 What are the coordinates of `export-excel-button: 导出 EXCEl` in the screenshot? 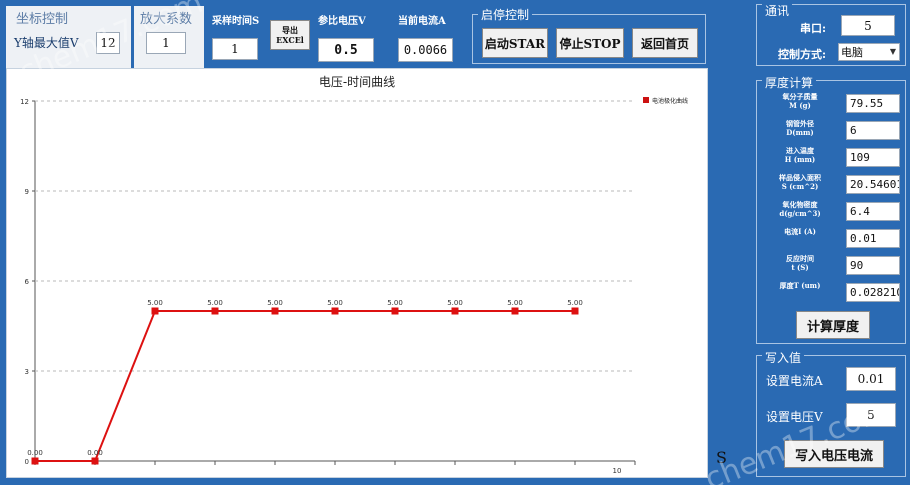 It's located at (290, 35).